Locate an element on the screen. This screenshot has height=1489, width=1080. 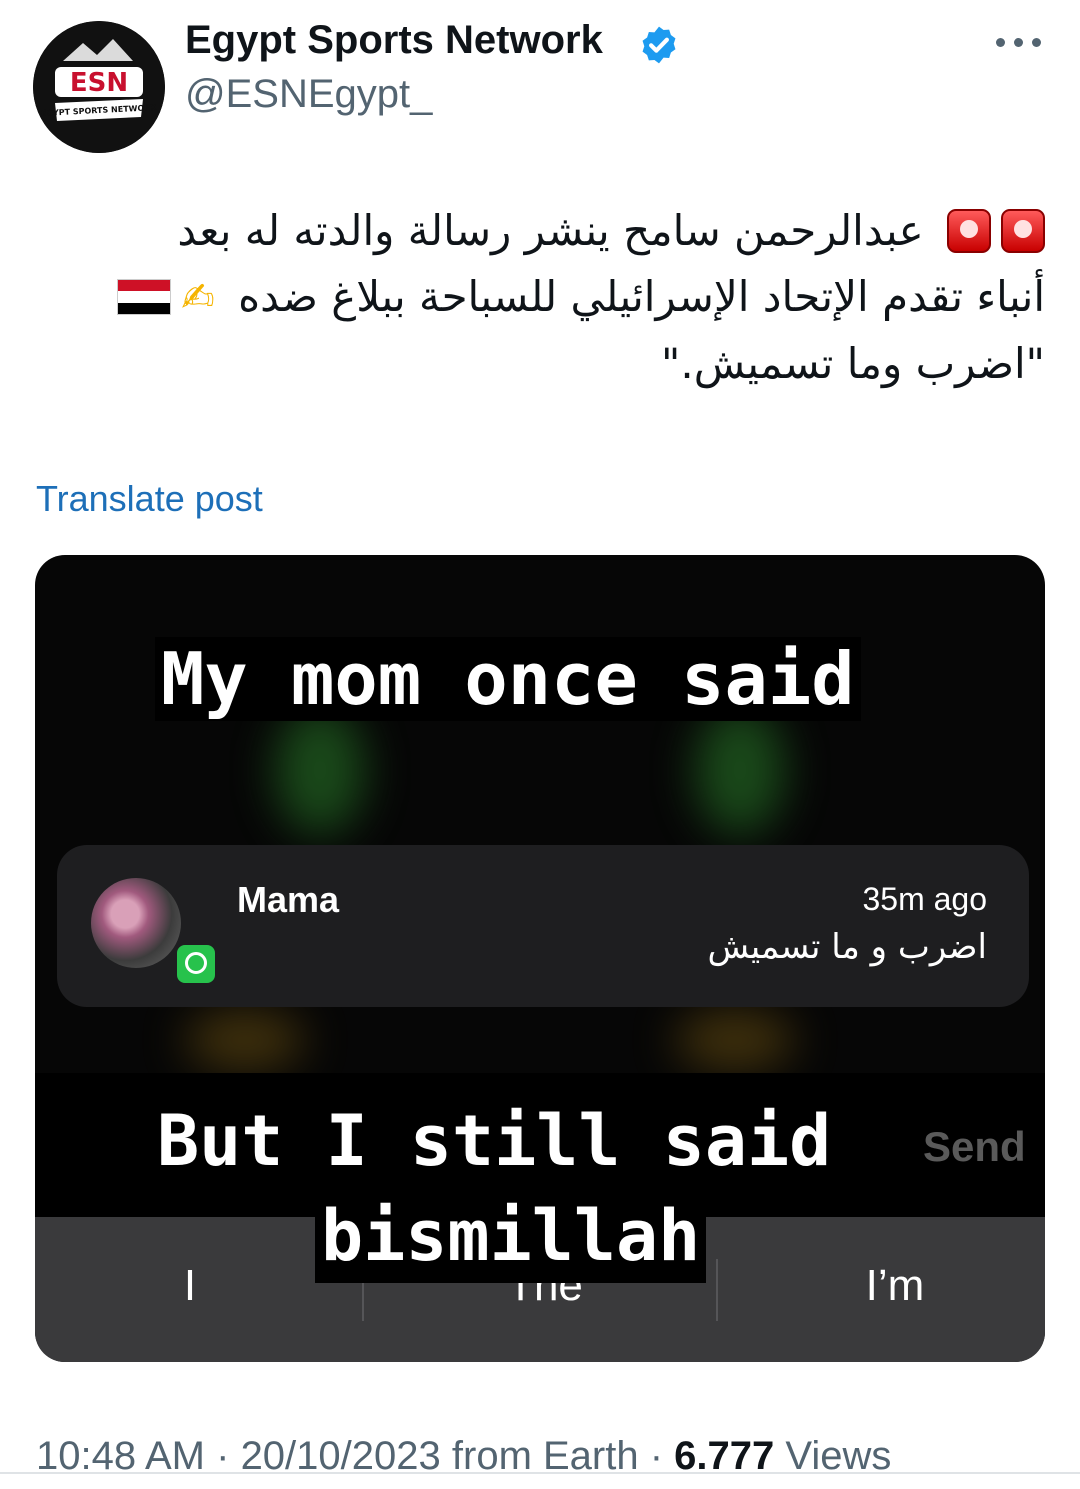
whatsapp-icon is located at coordinates (196, 964).